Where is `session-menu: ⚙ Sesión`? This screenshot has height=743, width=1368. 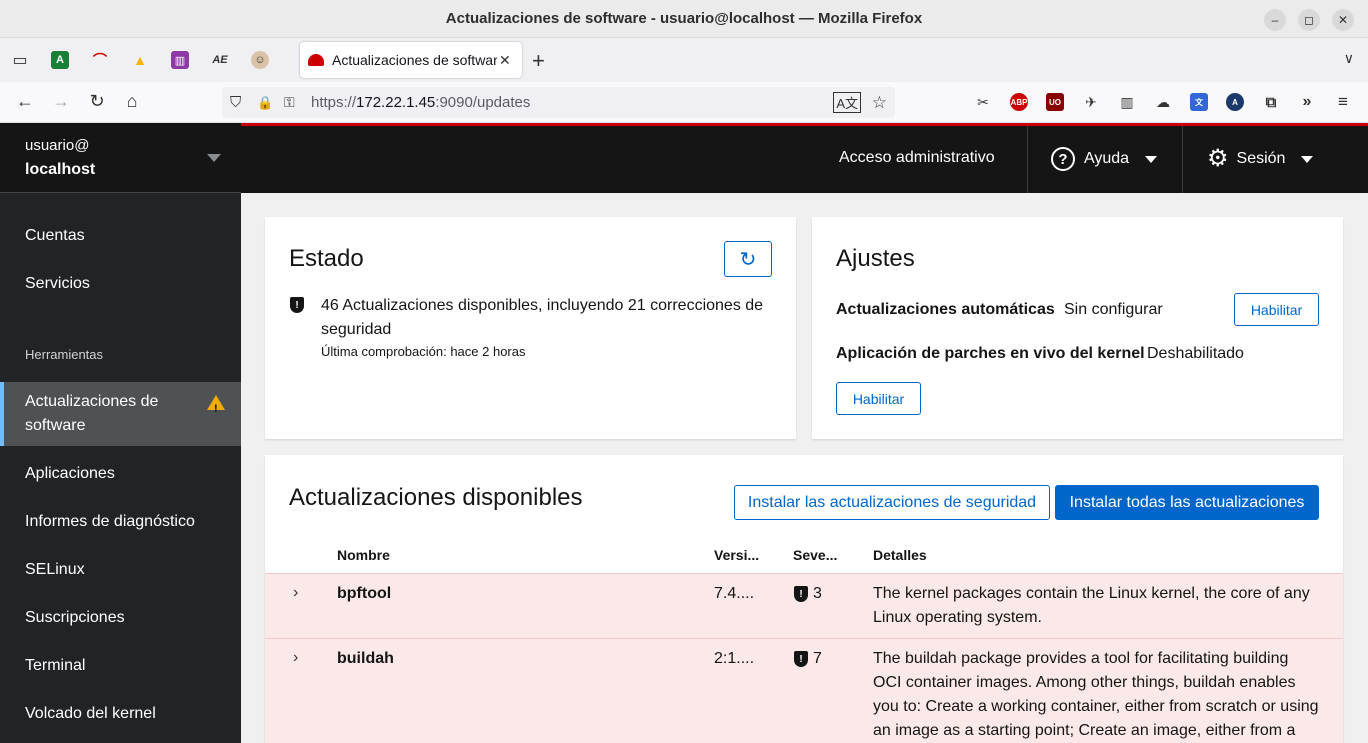 session-menu: ⚙ Sesión is located at coordinates (1260, 159).